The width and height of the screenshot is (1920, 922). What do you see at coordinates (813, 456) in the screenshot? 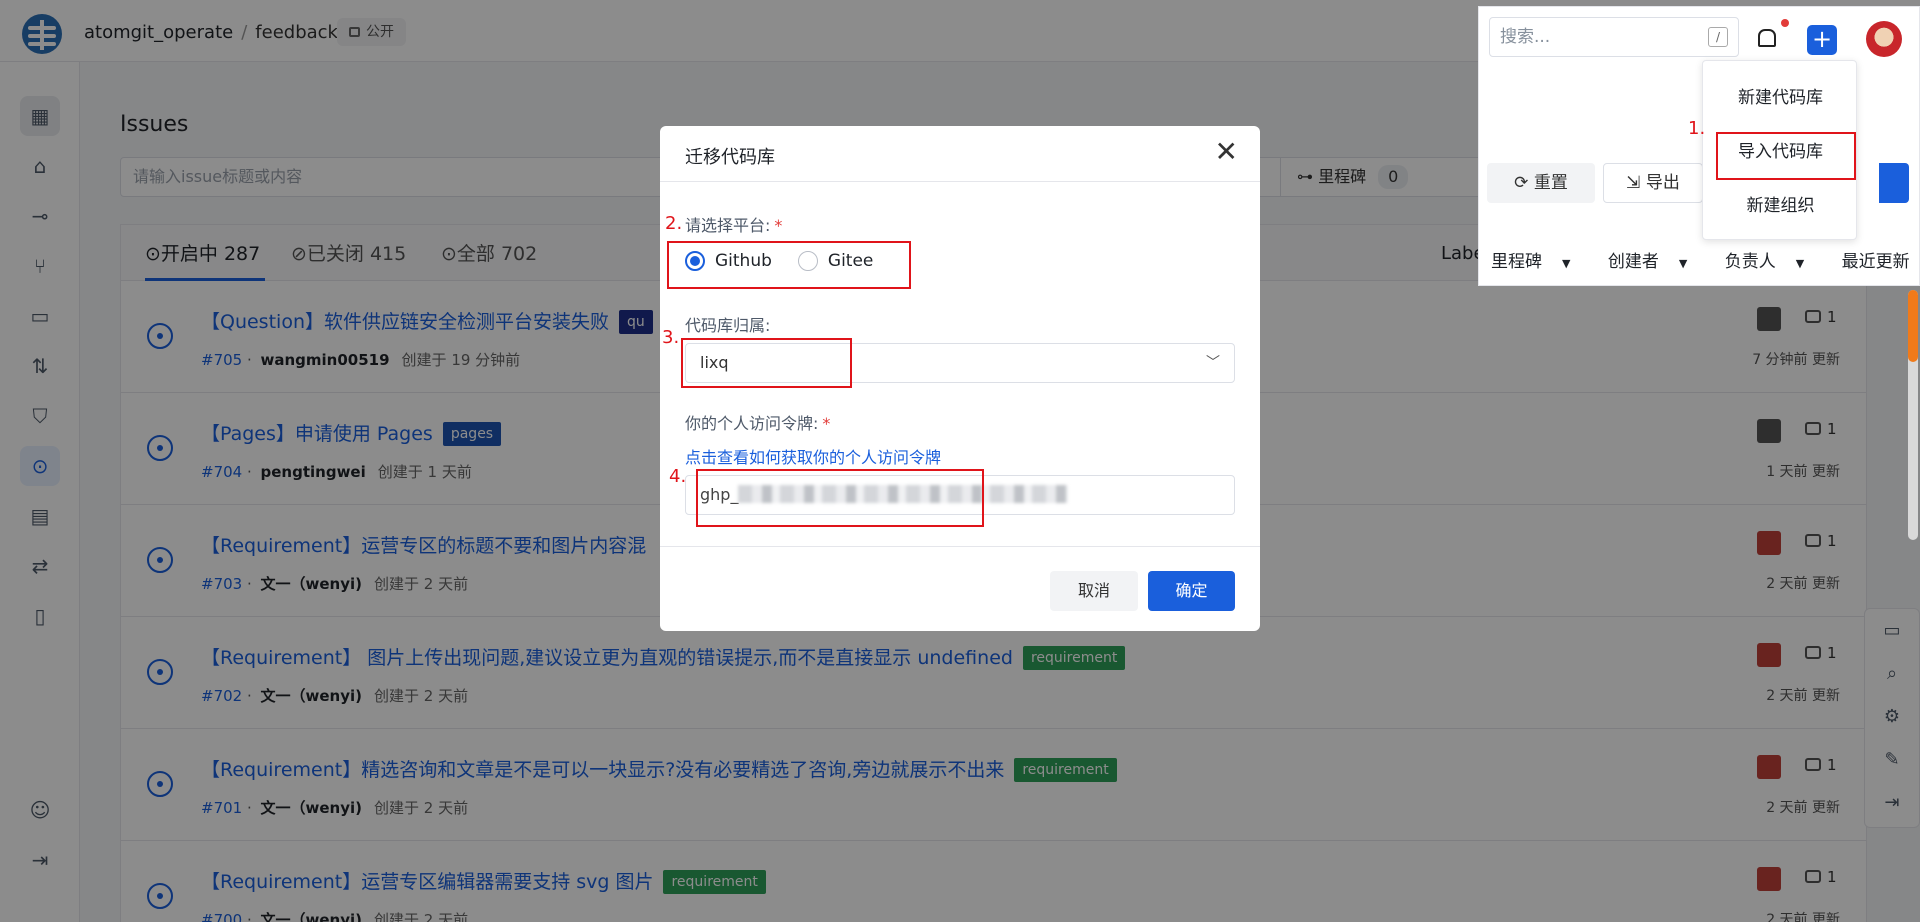
I see `token-help-link: 点击查看如何获取你的个人访问令牌` at bounding box center [813, 456].